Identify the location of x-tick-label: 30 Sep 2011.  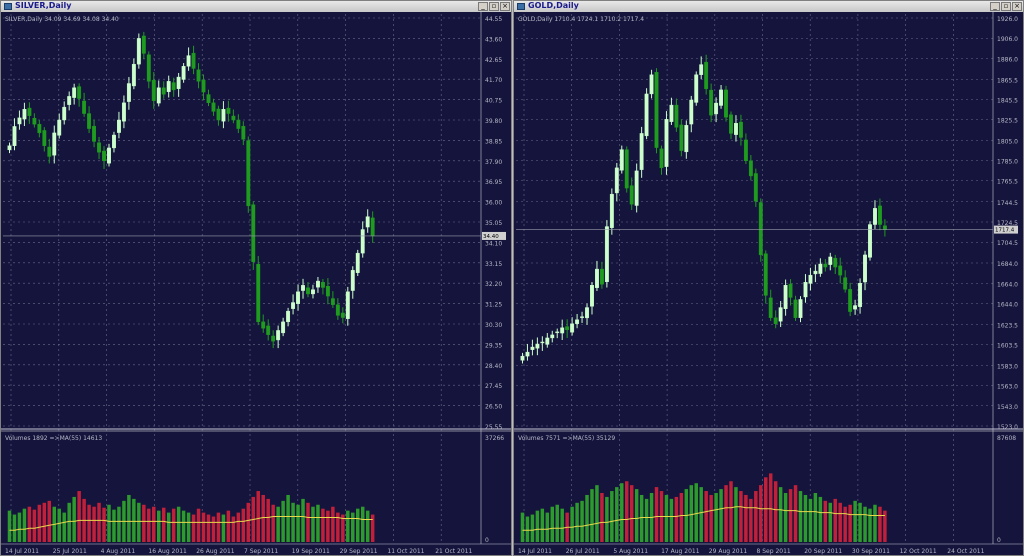
(871, 551).